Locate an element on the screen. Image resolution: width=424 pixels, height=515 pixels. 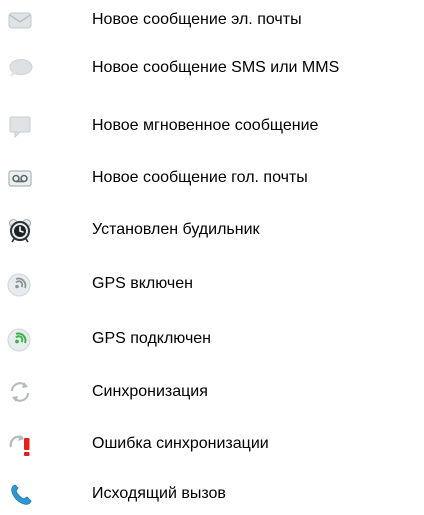
list-item: GPS включен is located at coordinates (212, 284).